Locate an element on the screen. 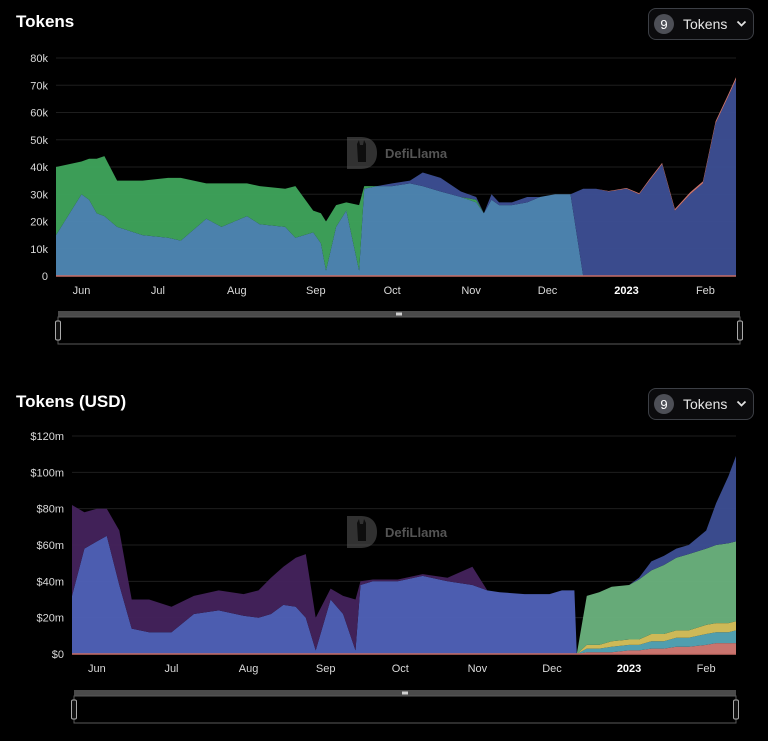 Image resolution: width=768 pixels, height=741 pixels. y-tick-label: $20m is located at coordinates (50, 619).